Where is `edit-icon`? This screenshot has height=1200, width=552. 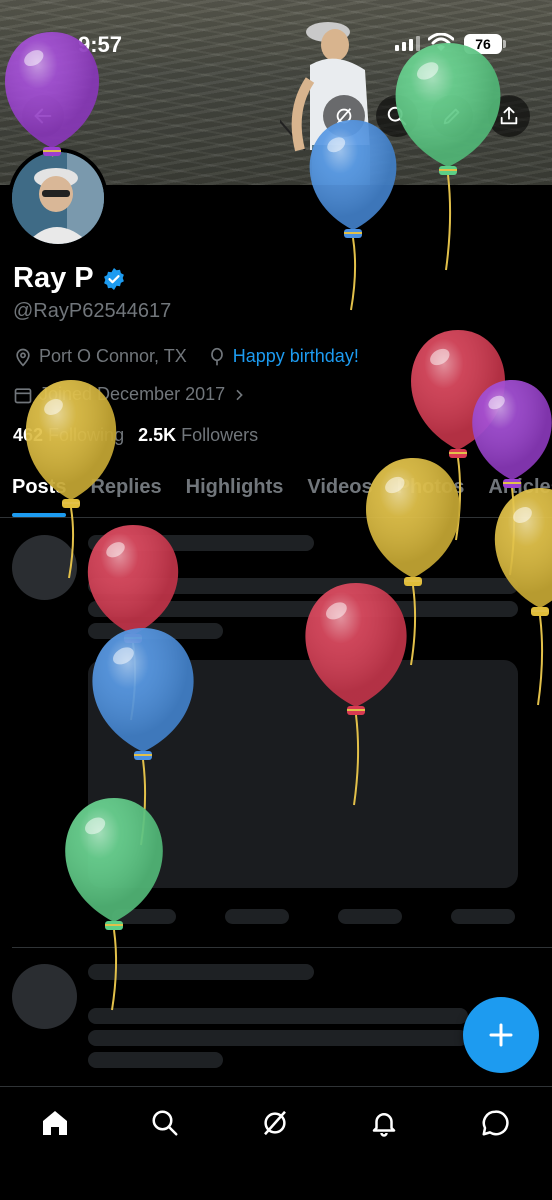
edit-icon is located at coordinates (451, 116).